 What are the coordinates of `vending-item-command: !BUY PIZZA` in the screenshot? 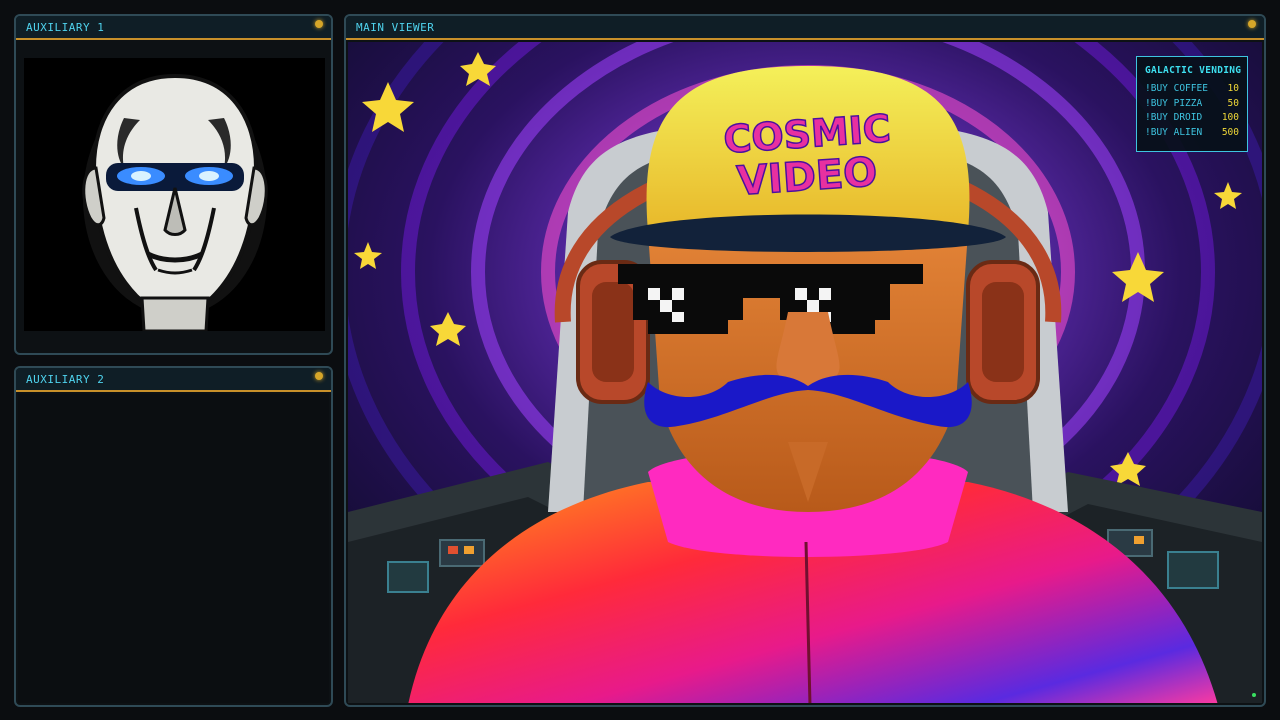 It's located at (1174, 103).